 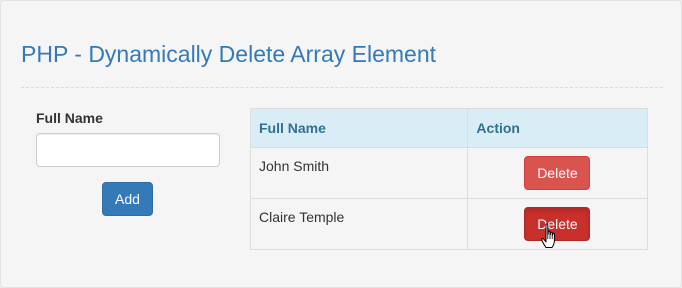 I want to click on delete-button: Delete, so click(x=557, y=173).